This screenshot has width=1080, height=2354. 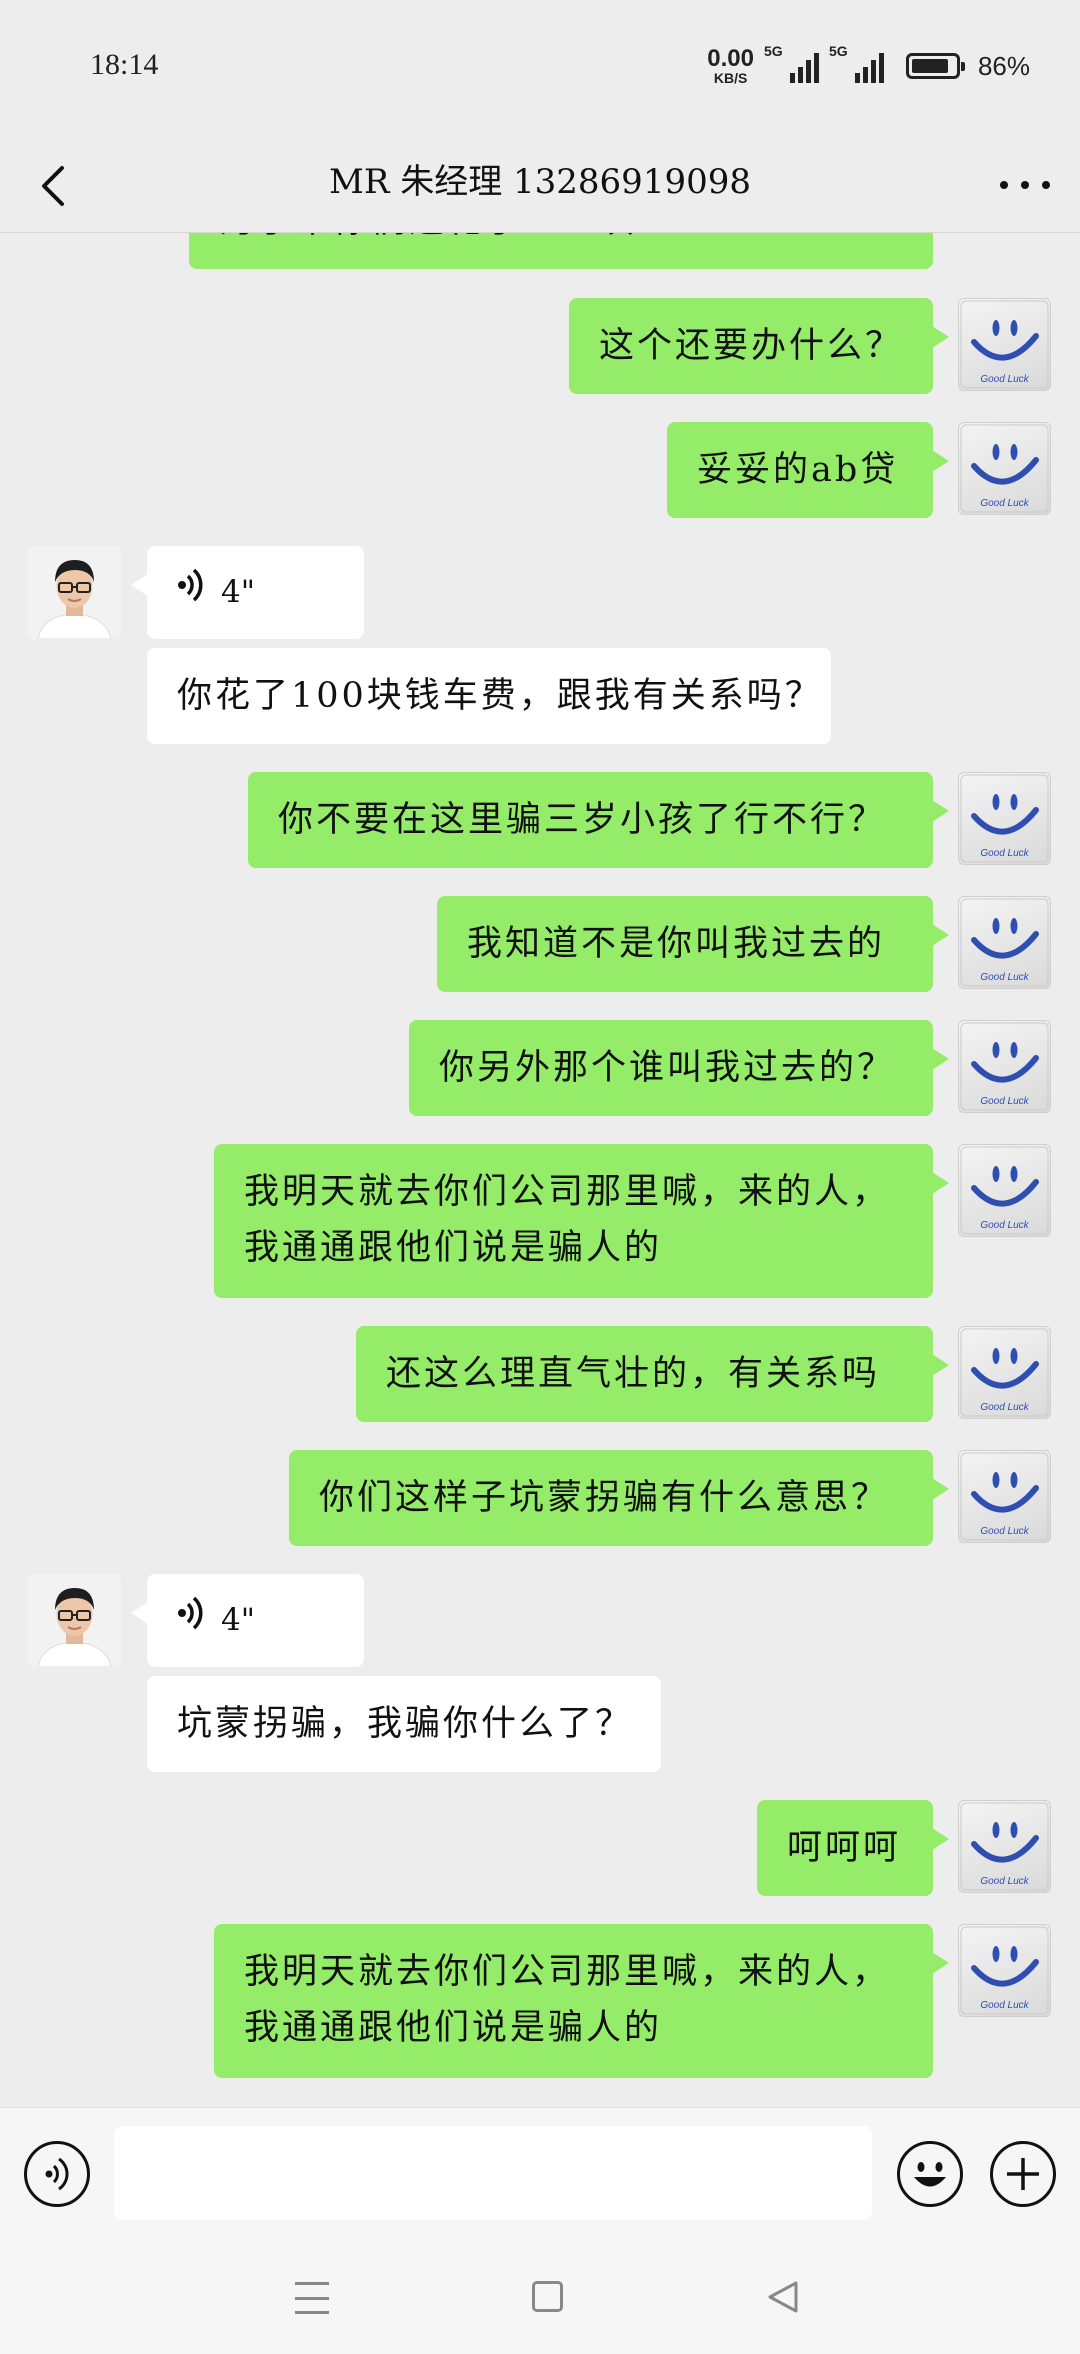 I want to click on voice-input-icon, so click(x=57, y=2174).